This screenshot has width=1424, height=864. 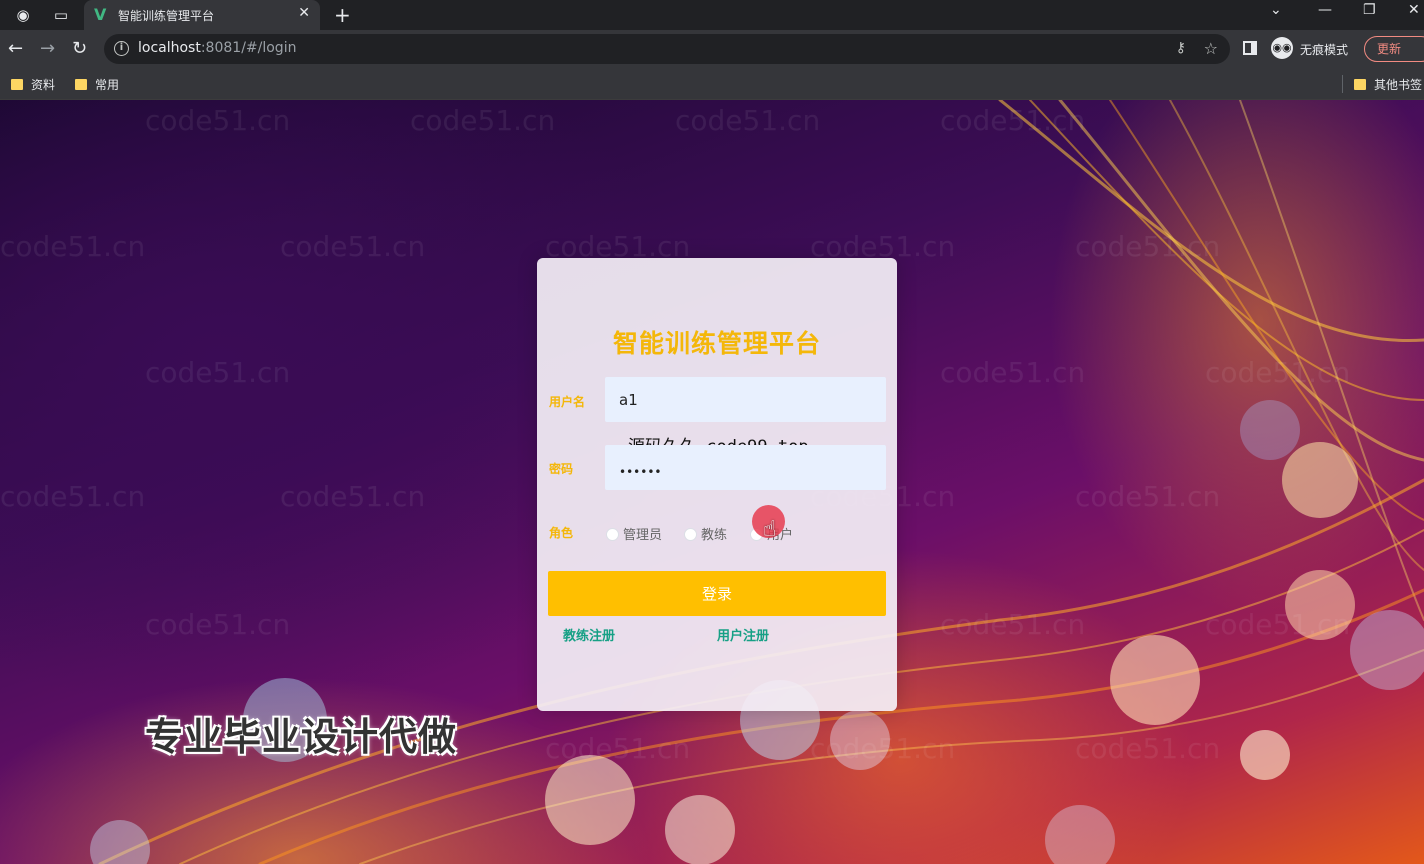 What do you see at coordinates (1324, 50) in the screenshot?
I see `incognito-label: 无痕模式` at bounding box center [1324, 50].